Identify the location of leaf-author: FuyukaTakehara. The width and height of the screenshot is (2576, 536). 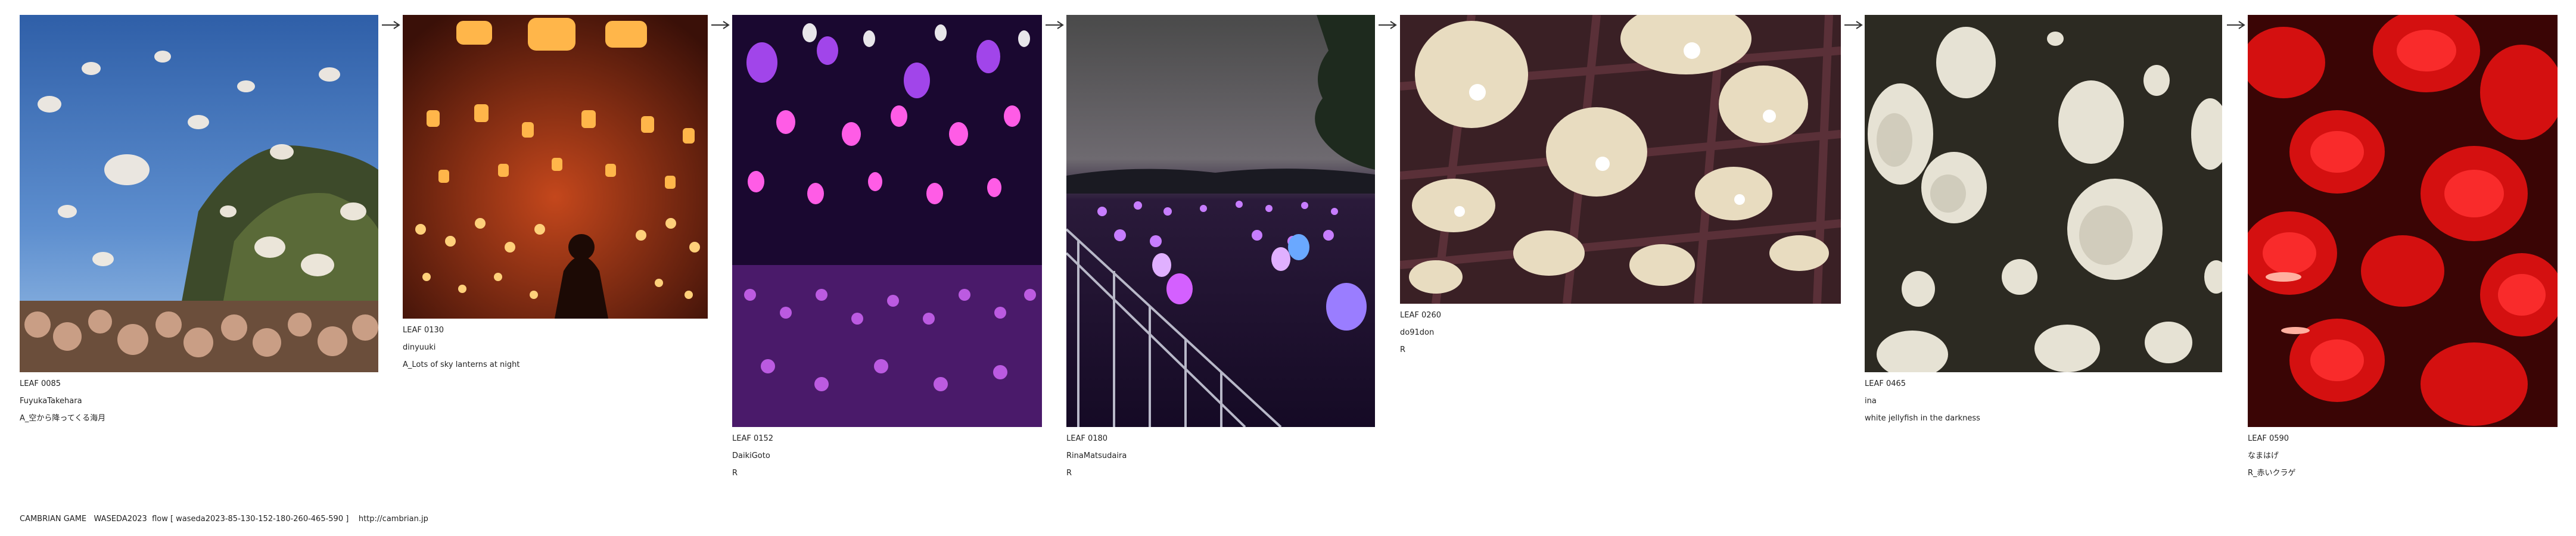
(51, 401).